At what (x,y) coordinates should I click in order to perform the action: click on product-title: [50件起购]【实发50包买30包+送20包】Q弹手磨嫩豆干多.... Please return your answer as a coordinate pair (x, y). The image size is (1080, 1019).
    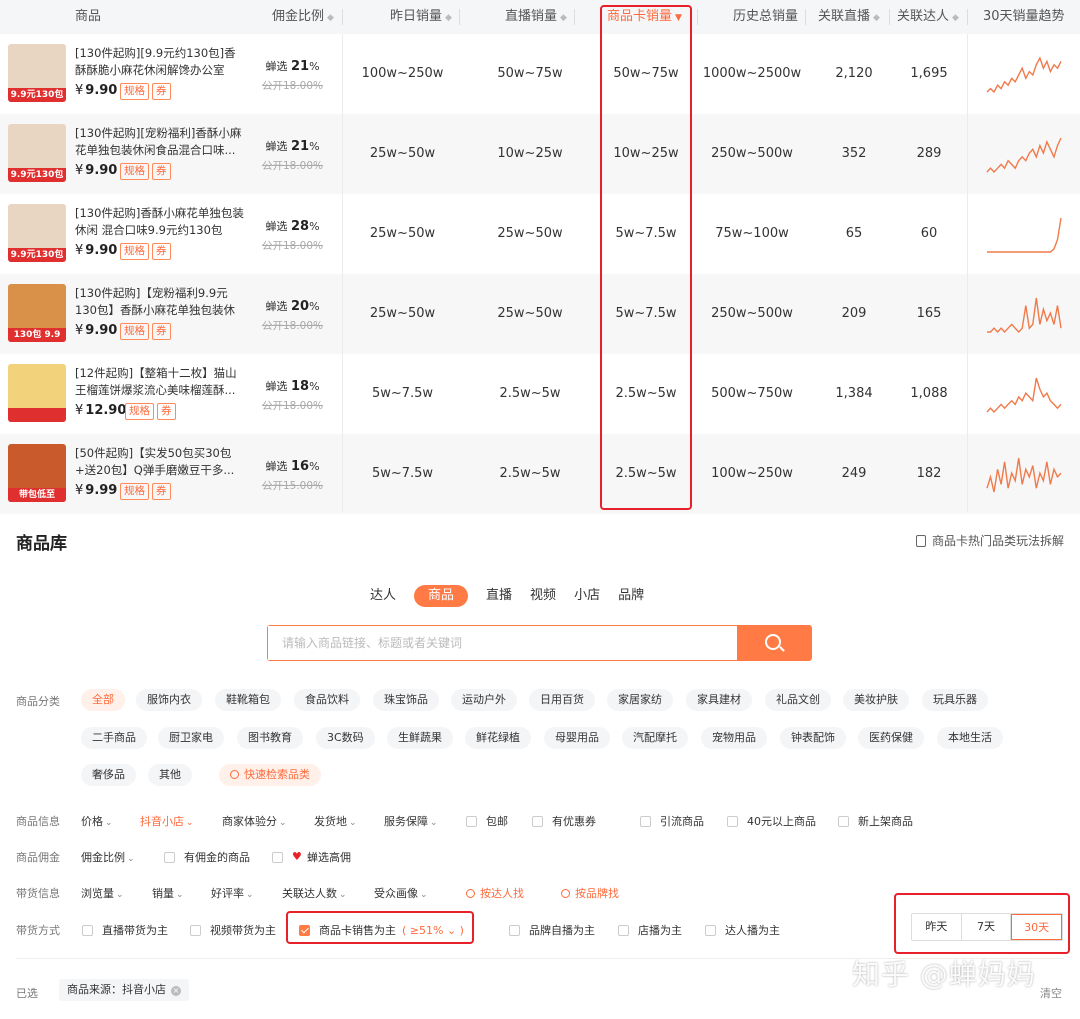
    Looking at the image, I should click on (160, 462).